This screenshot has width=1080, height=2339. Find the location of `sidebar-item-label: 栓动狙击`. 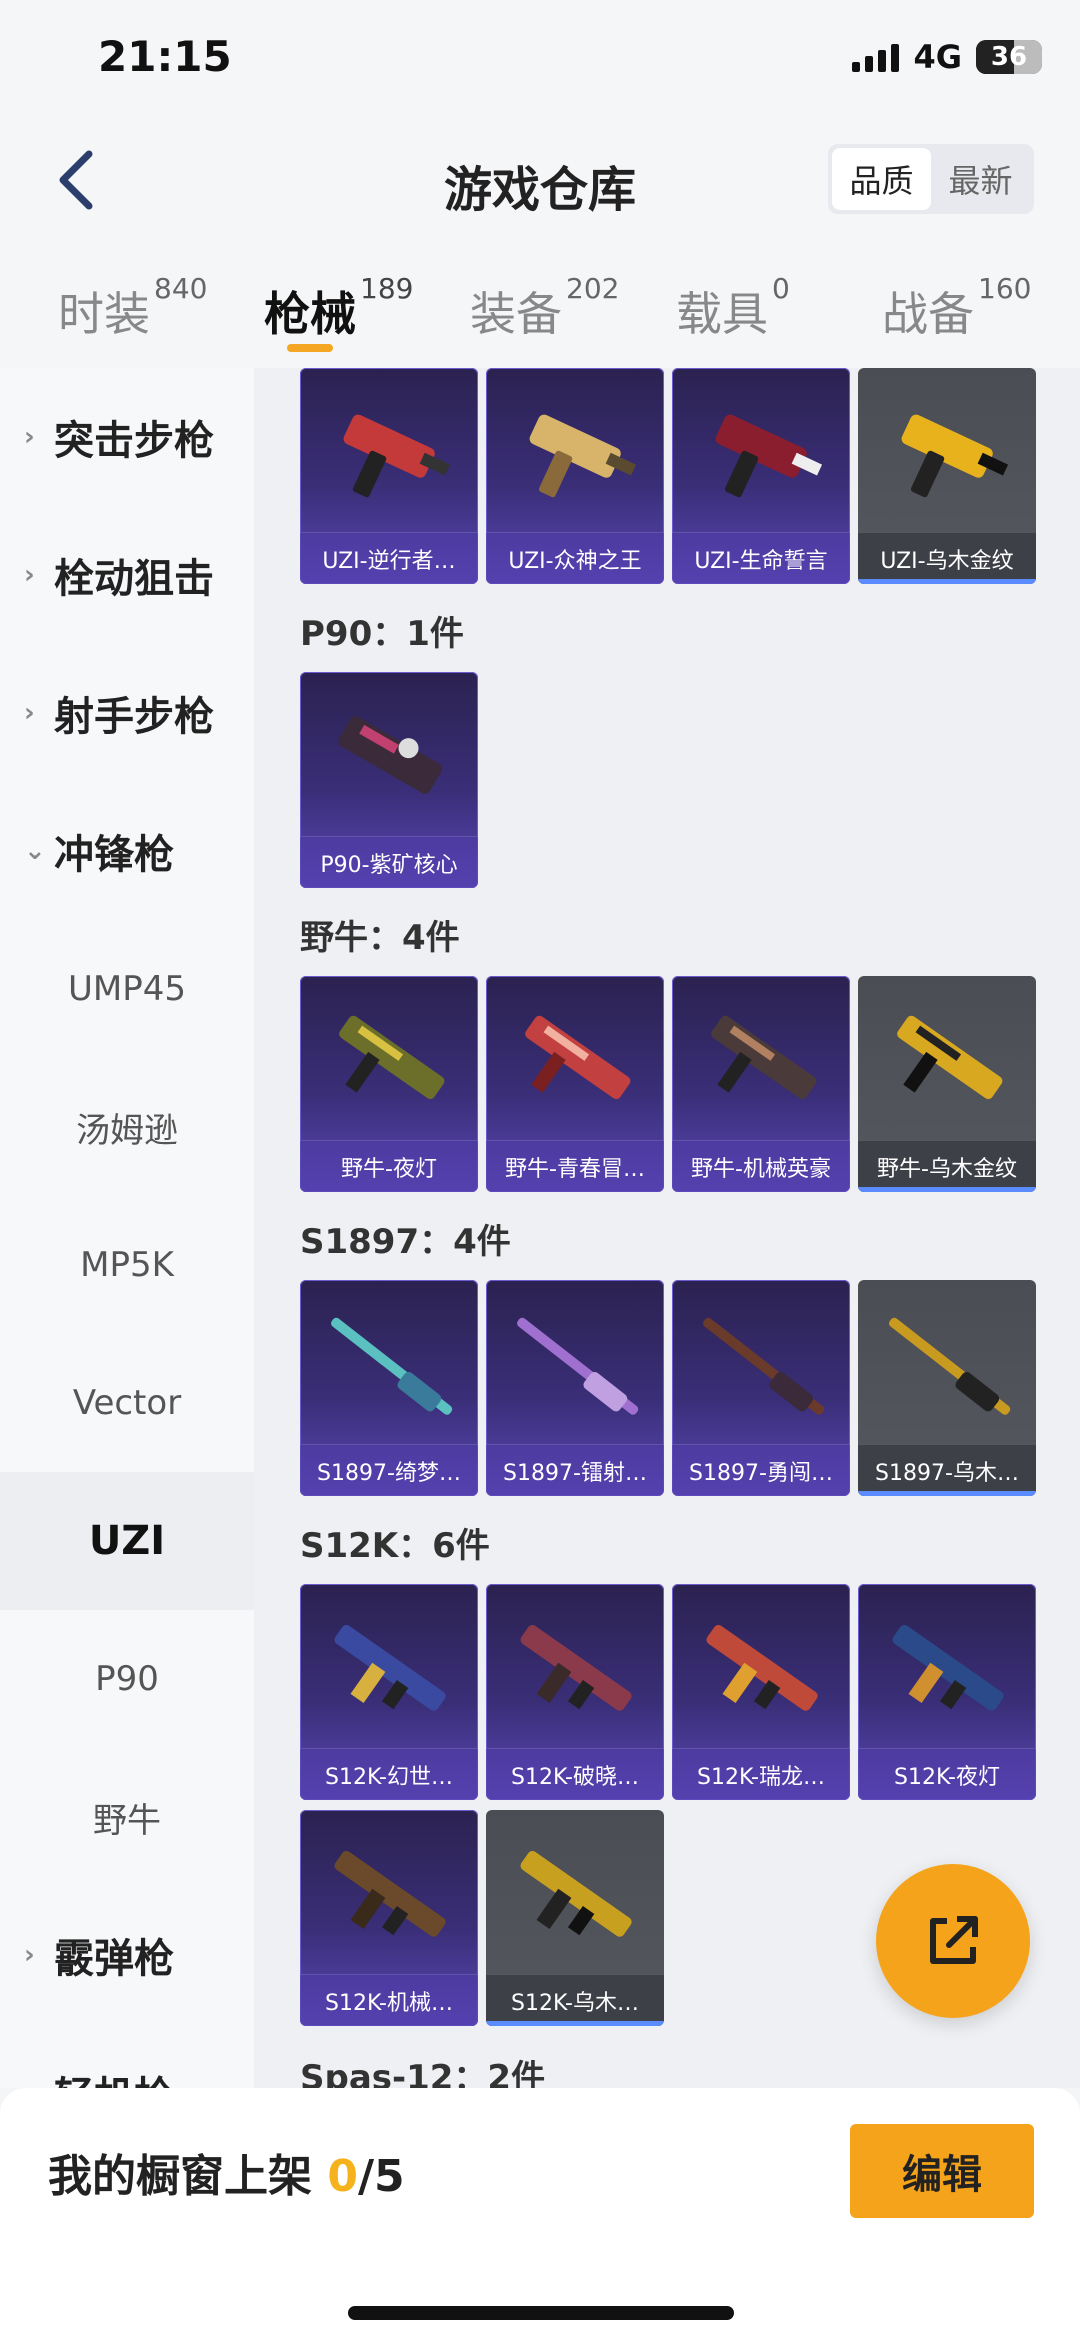

sidebar-item-label: 栓动狙击 is located at coordinates (134, 579).